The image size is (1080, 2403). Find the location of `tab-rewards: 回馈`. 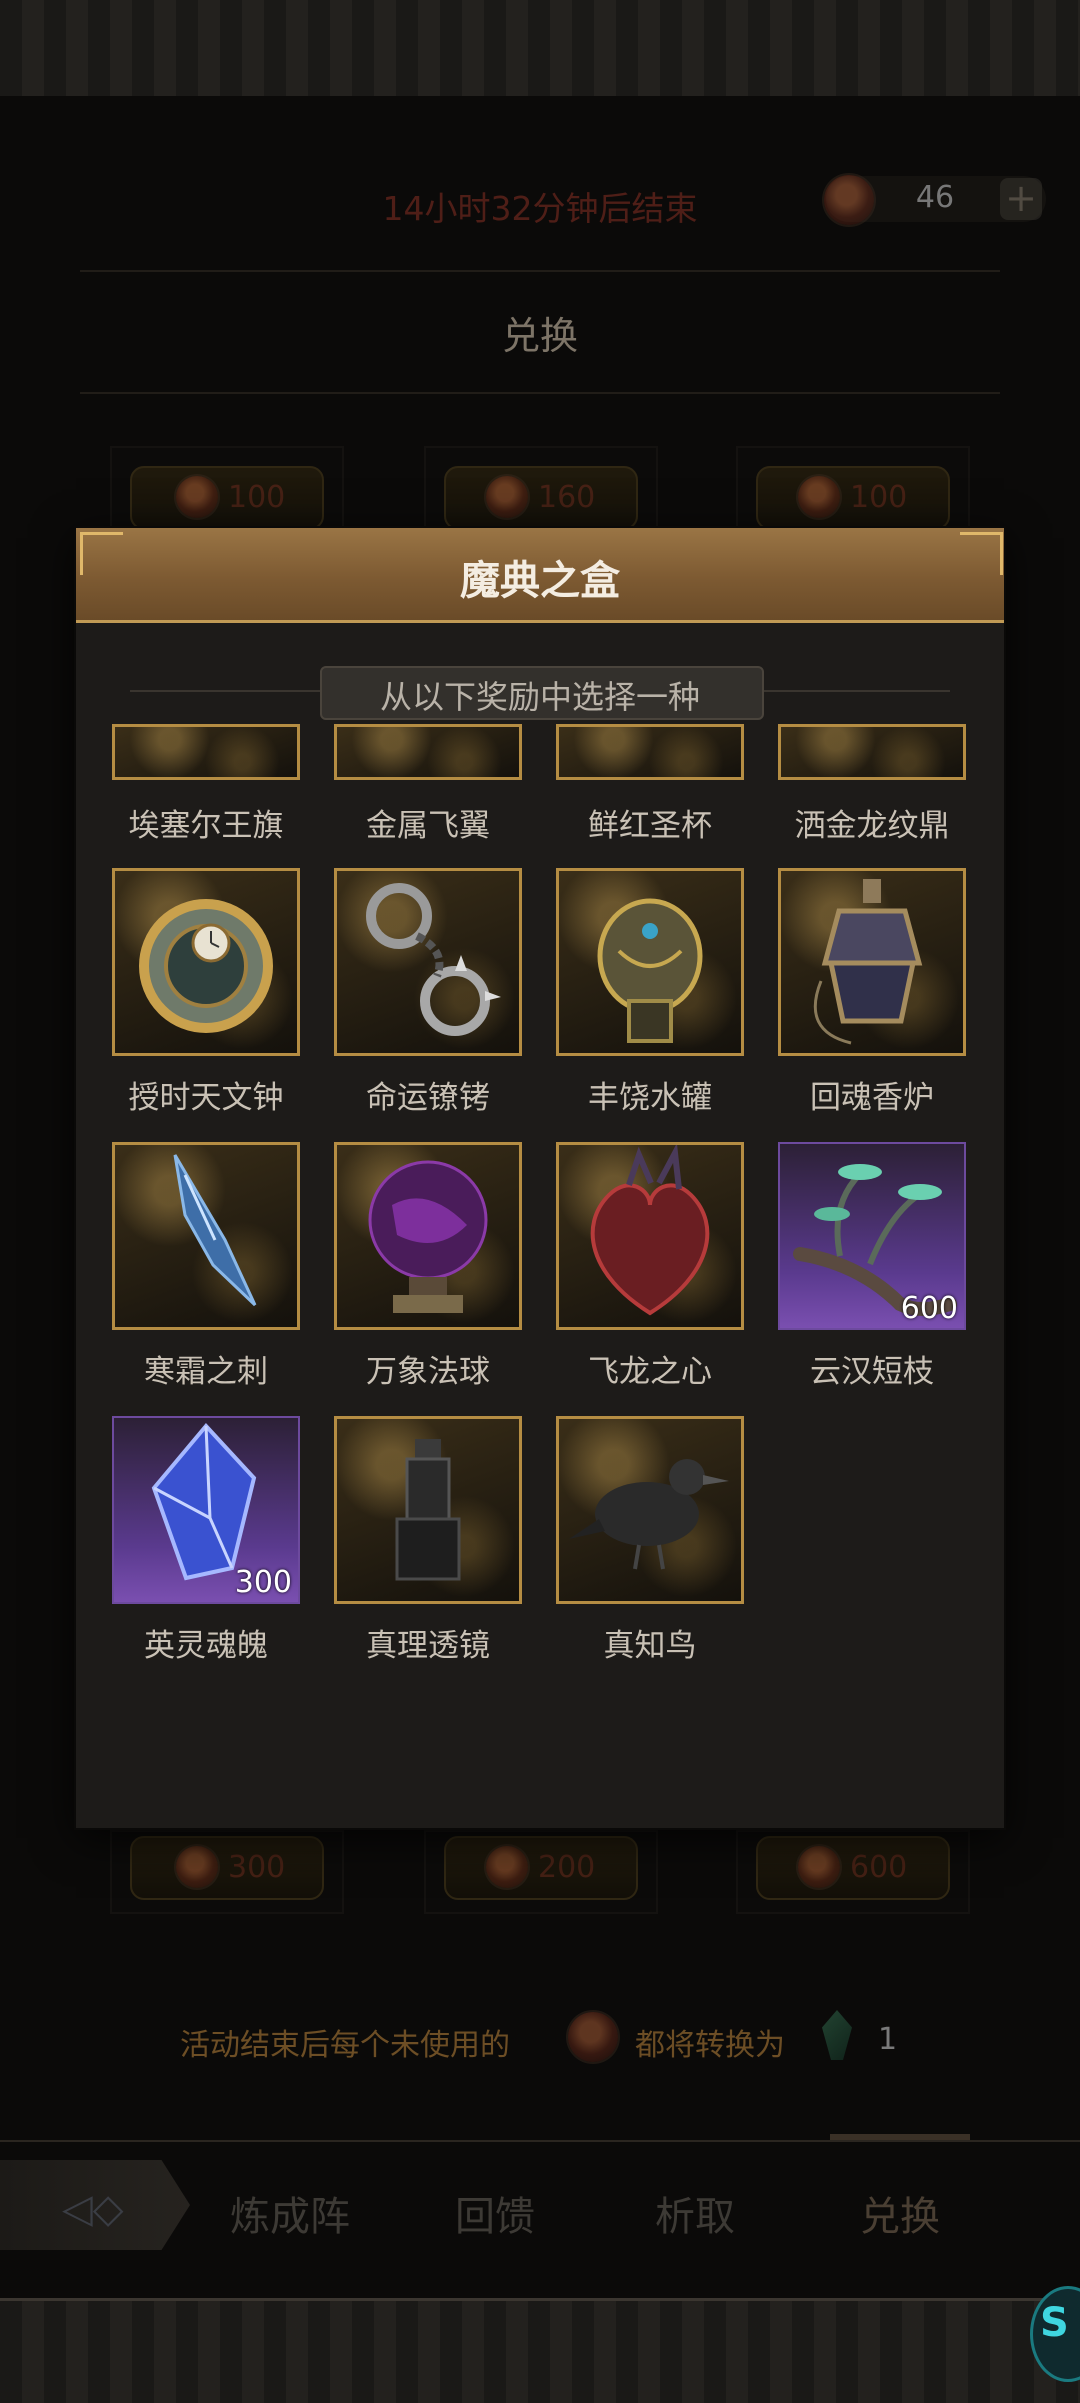

tab-rewards: 回馈 is located at coordinates (495, 2213).